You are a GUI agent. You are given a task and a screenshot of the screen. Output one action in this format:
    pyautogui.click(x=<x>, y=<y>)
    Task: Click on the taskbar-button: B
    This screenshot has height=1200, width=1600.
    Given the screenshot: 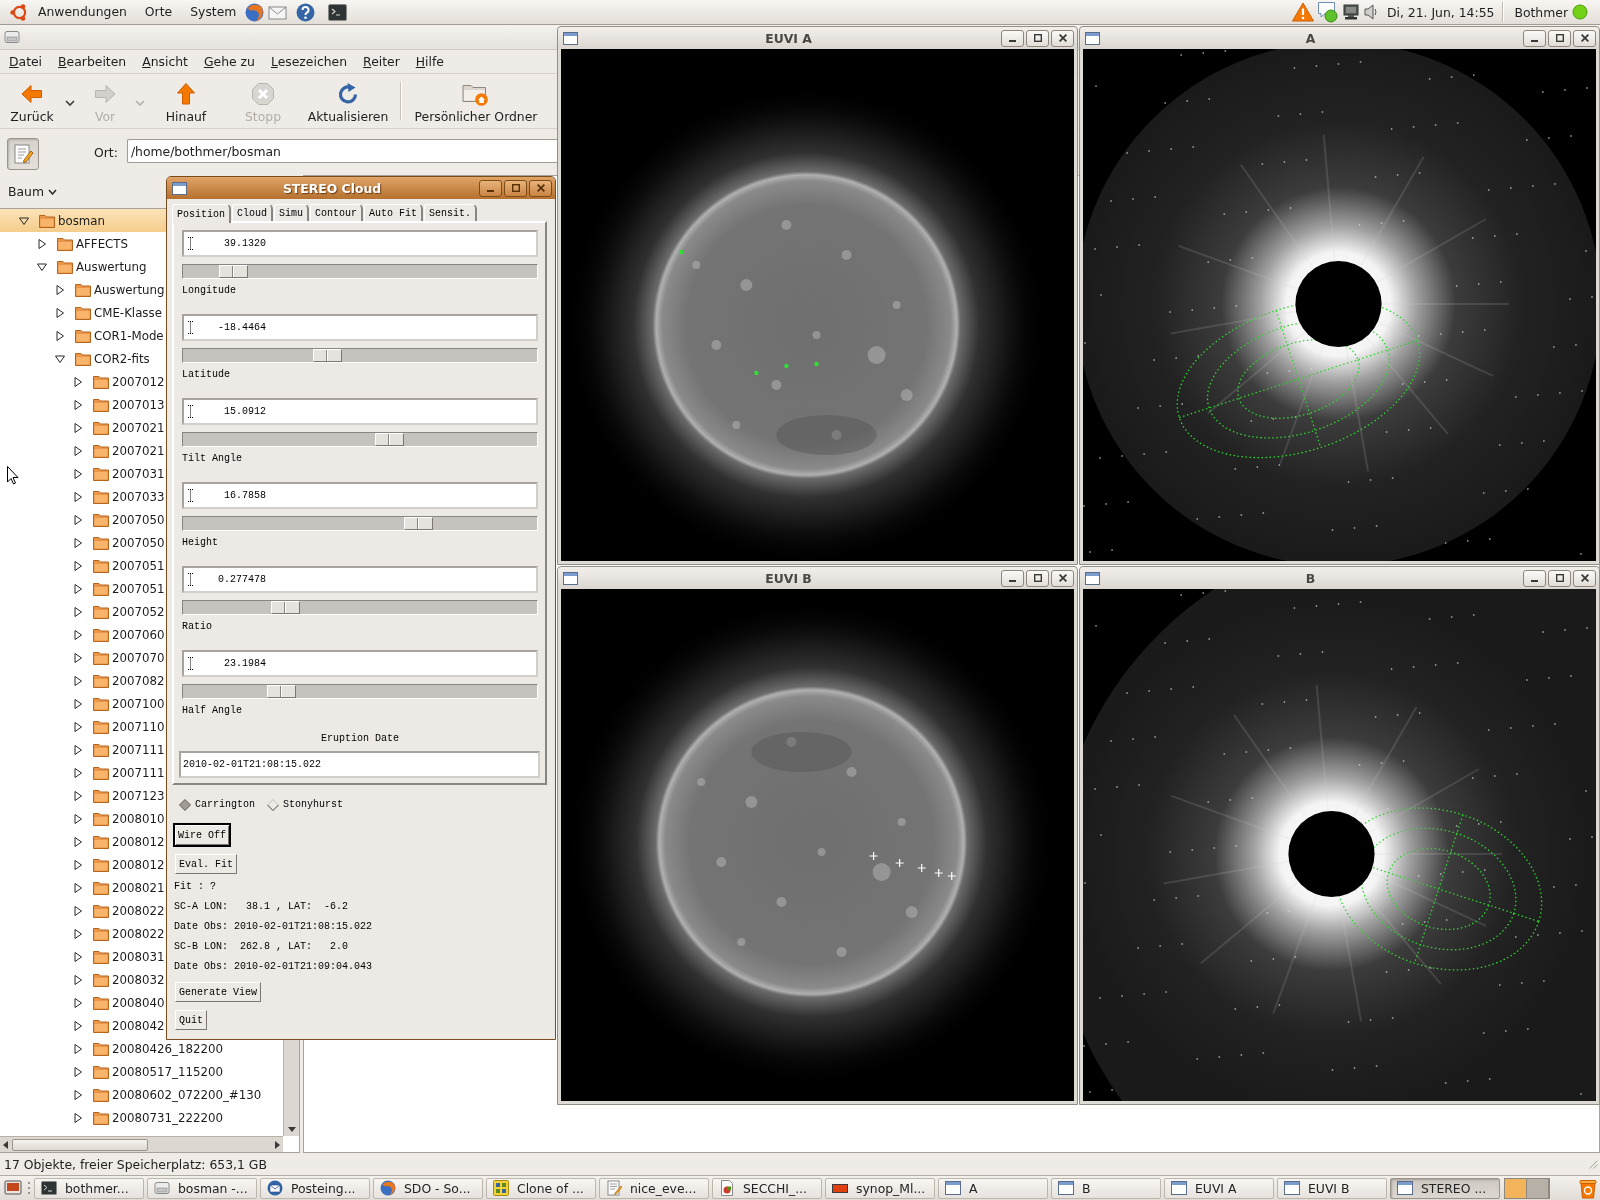 What is the action you would take?
    pyautogui.click(x=1106, y=1188)
    